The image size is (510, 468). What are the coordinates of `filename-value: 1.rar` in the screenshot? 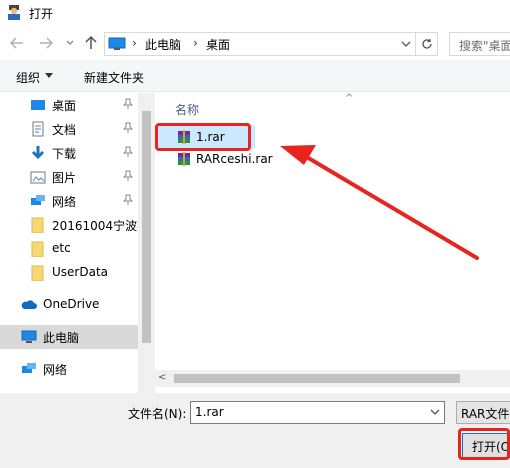 It's located at (209, 412).